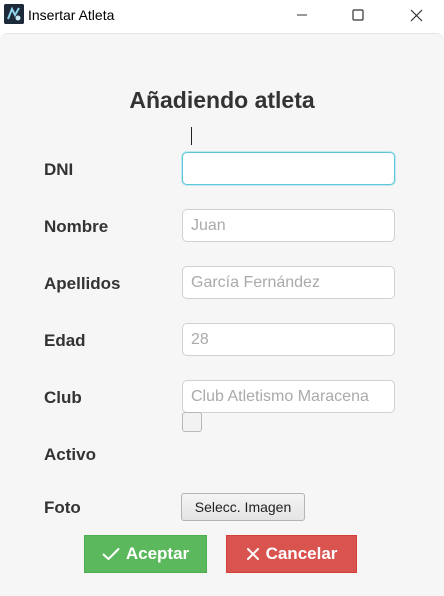 The width and height of the screenshot is (444, 596). What do you see at coordinates (288, 282) in the screenshot?
I see `apellidos-field` at bounding box center [288, 282].